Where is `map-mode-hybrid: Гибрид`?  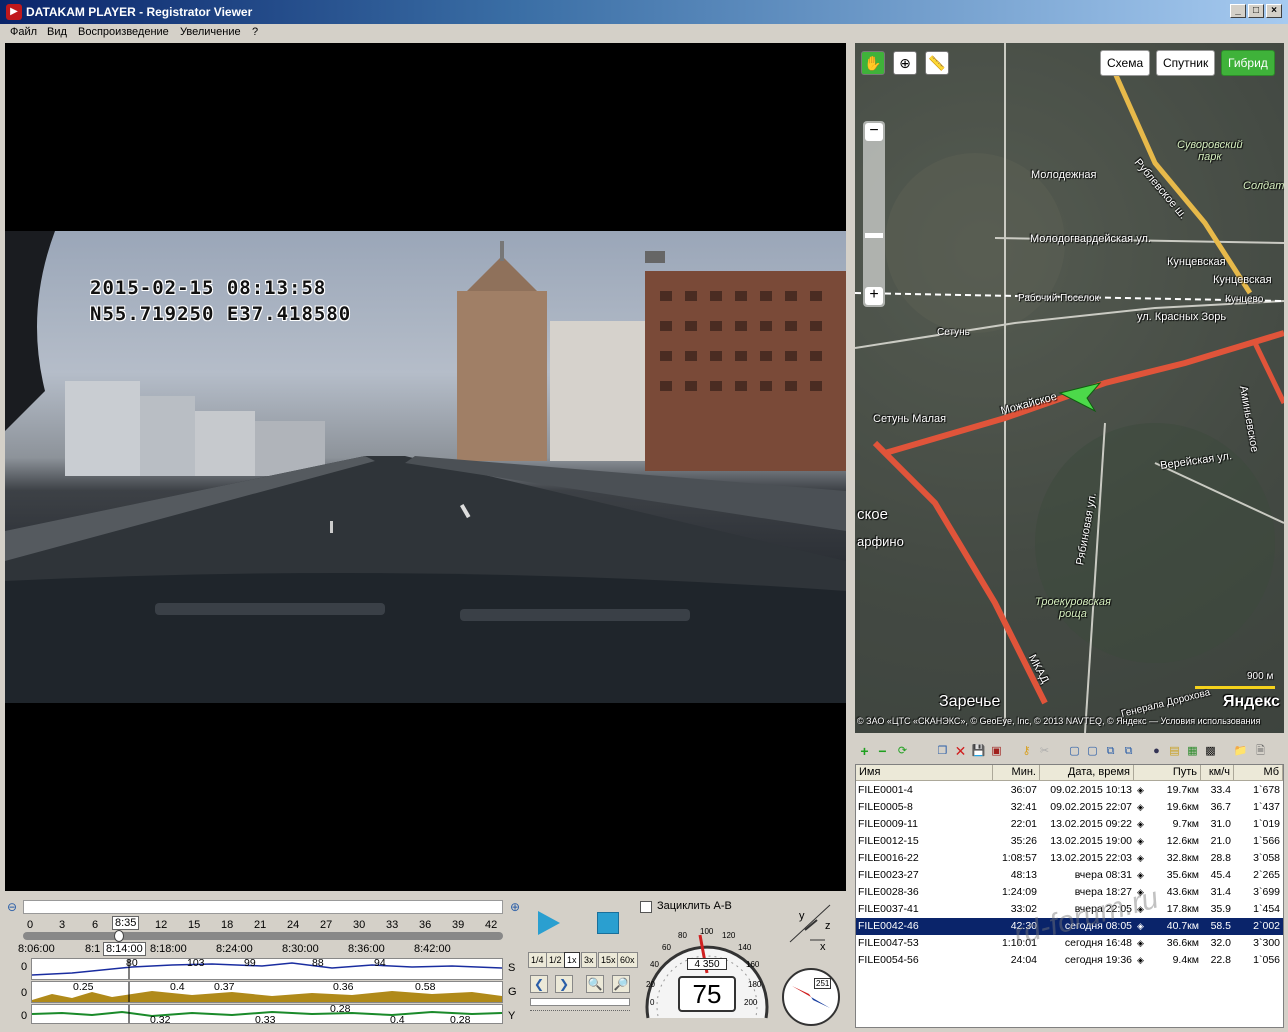
map-mode-hybrid: Гибрид is located at coordinates (1248, 63).